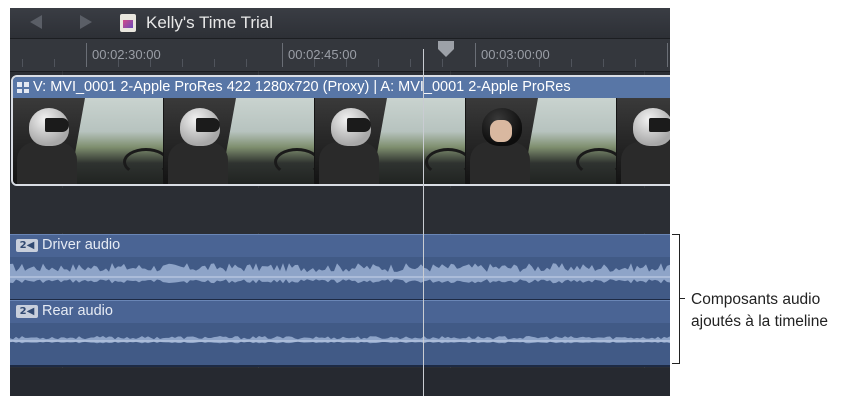 The width and height of the screenshot is (859, 396). What do you see at coordinates (676, 299) in the screenshot?
I see `callout-bracket` at bounding box center [676, 299].